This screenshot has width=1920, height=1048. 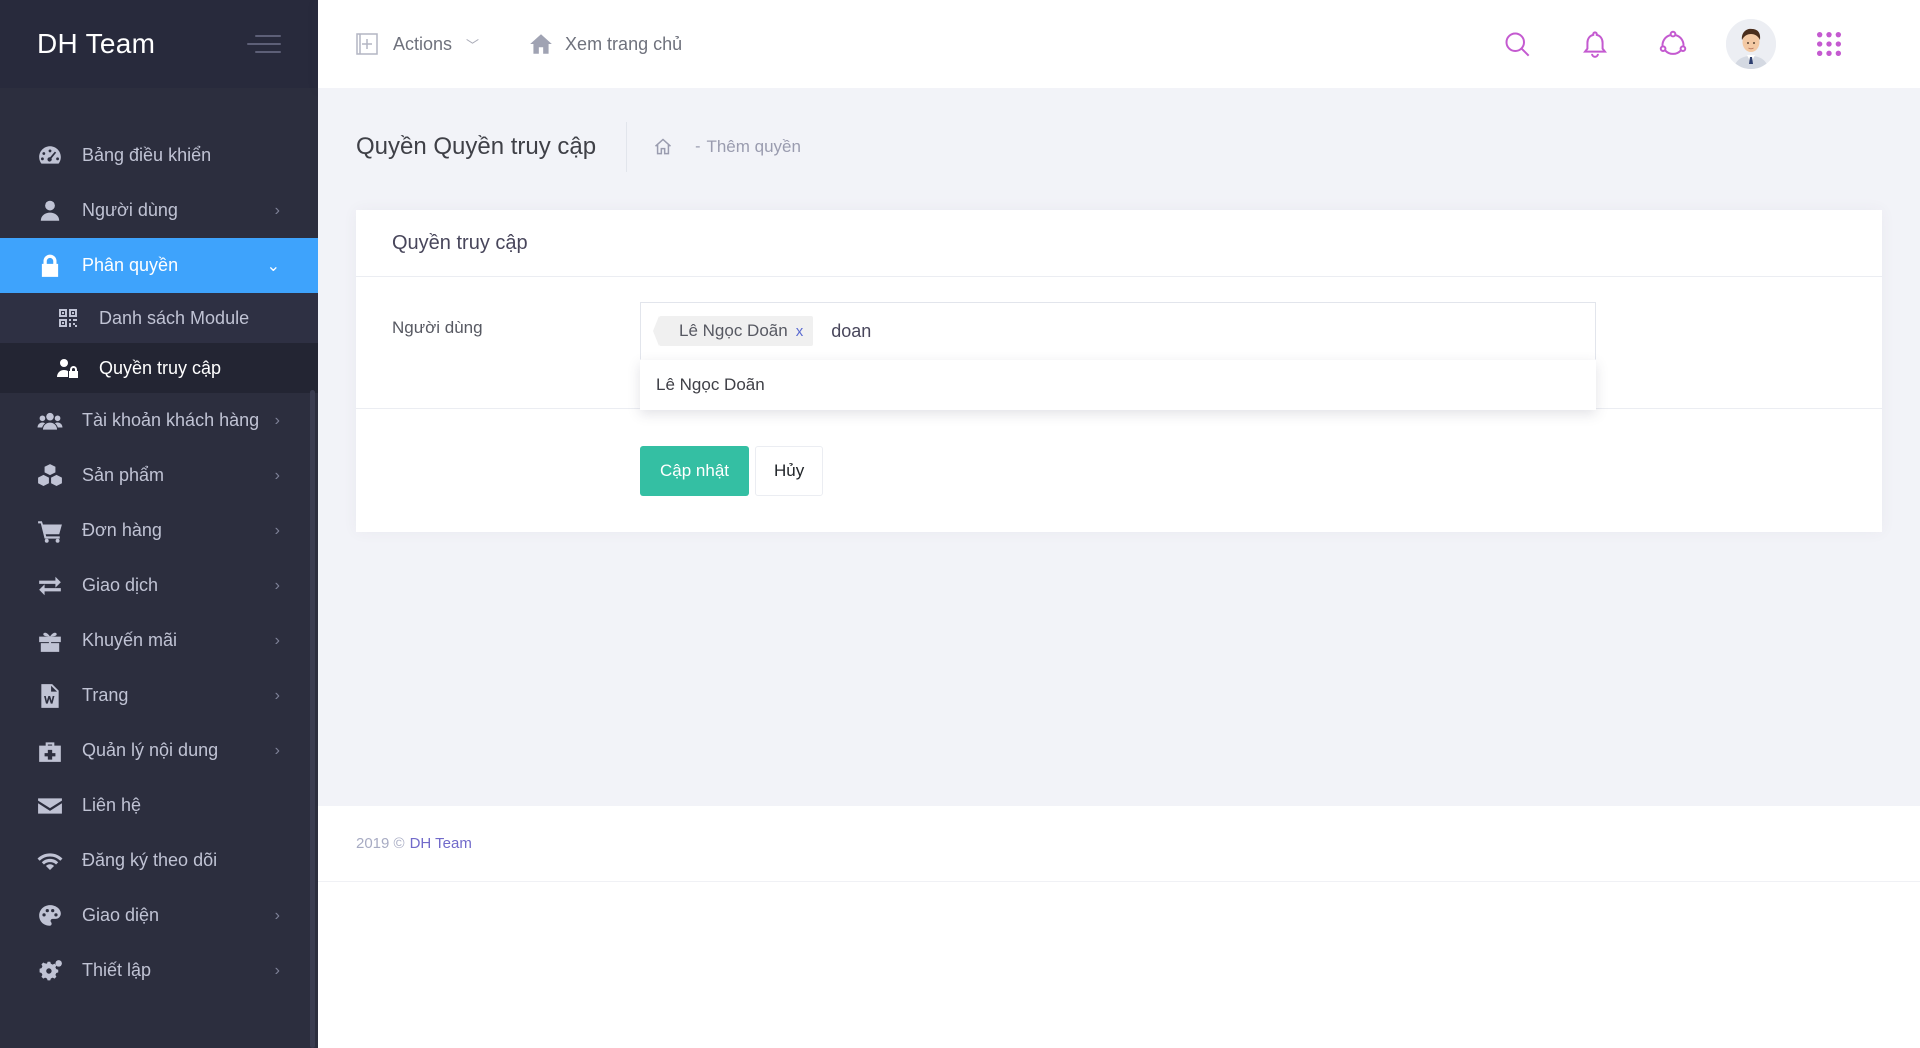 What do you see at coordinates (441, 843) in the screenshot?
I see `footer-brand-link: DH Team` at bounding box center [441, 843].